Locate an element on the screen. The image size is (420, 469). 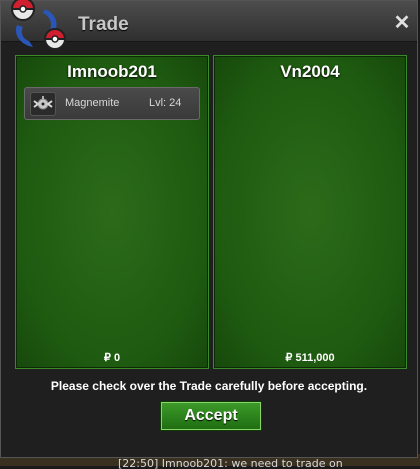
trade-item-slot: Magnemite Lvl: 24 is located at coordinates (112, 103).